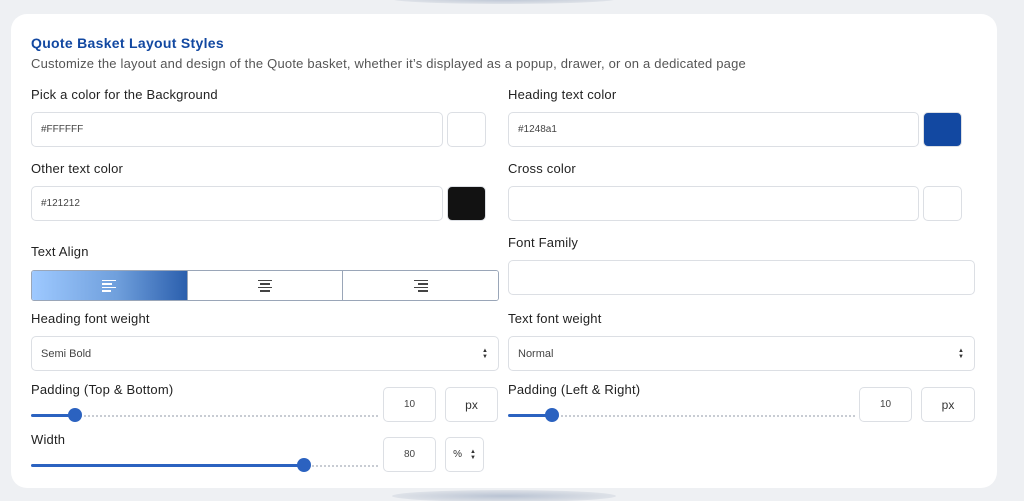 The width and height of the screenshot is (1024, 501). What do you see at coordinates (741, 277) in the screenshot?
I see `font-family-input` at bounding box center [741, 277].